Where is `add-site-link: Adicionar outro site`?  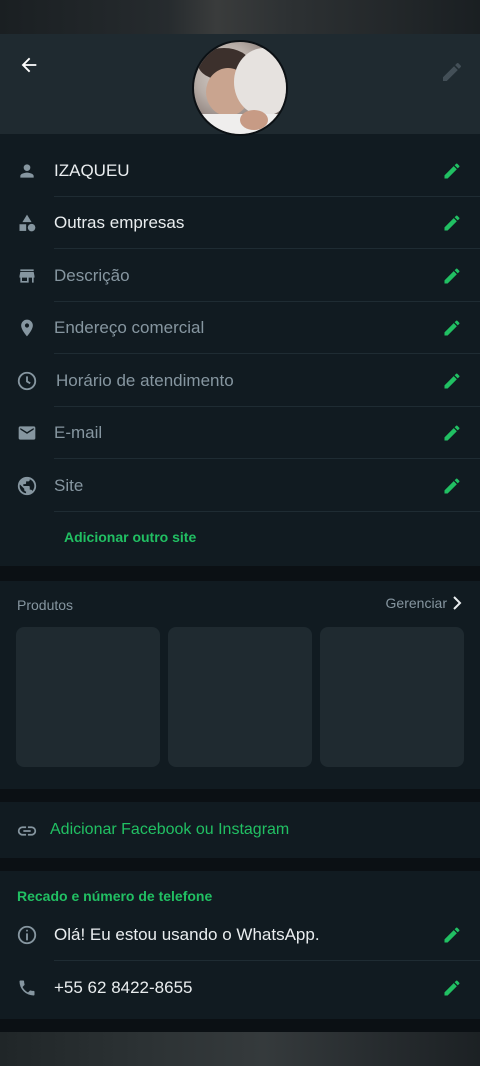
add-site-link: Adicionar outro site is located at coordinates (130, 537).